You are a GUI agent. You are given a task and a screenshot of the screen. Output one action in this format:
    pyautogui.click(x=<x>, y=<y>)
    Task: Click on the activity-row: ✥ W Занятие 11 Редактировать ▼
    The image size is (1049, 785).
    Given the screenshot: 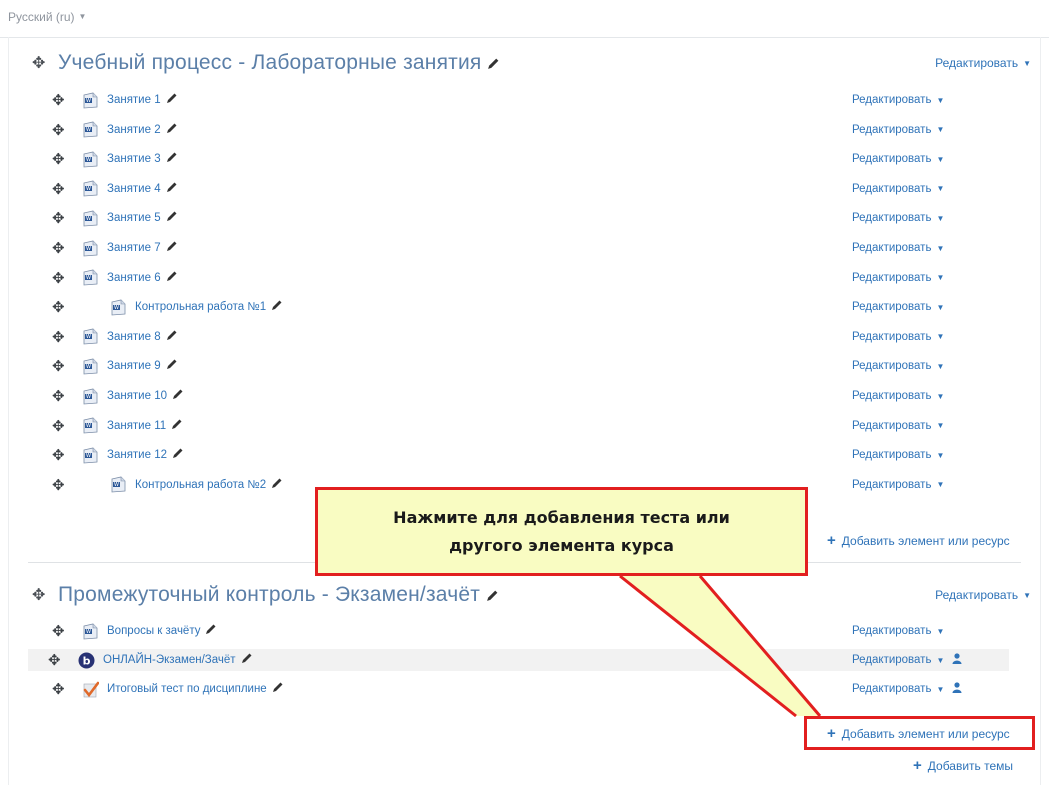 What is the action you would take?
    pyautogui.click(x=520, y=426)
    